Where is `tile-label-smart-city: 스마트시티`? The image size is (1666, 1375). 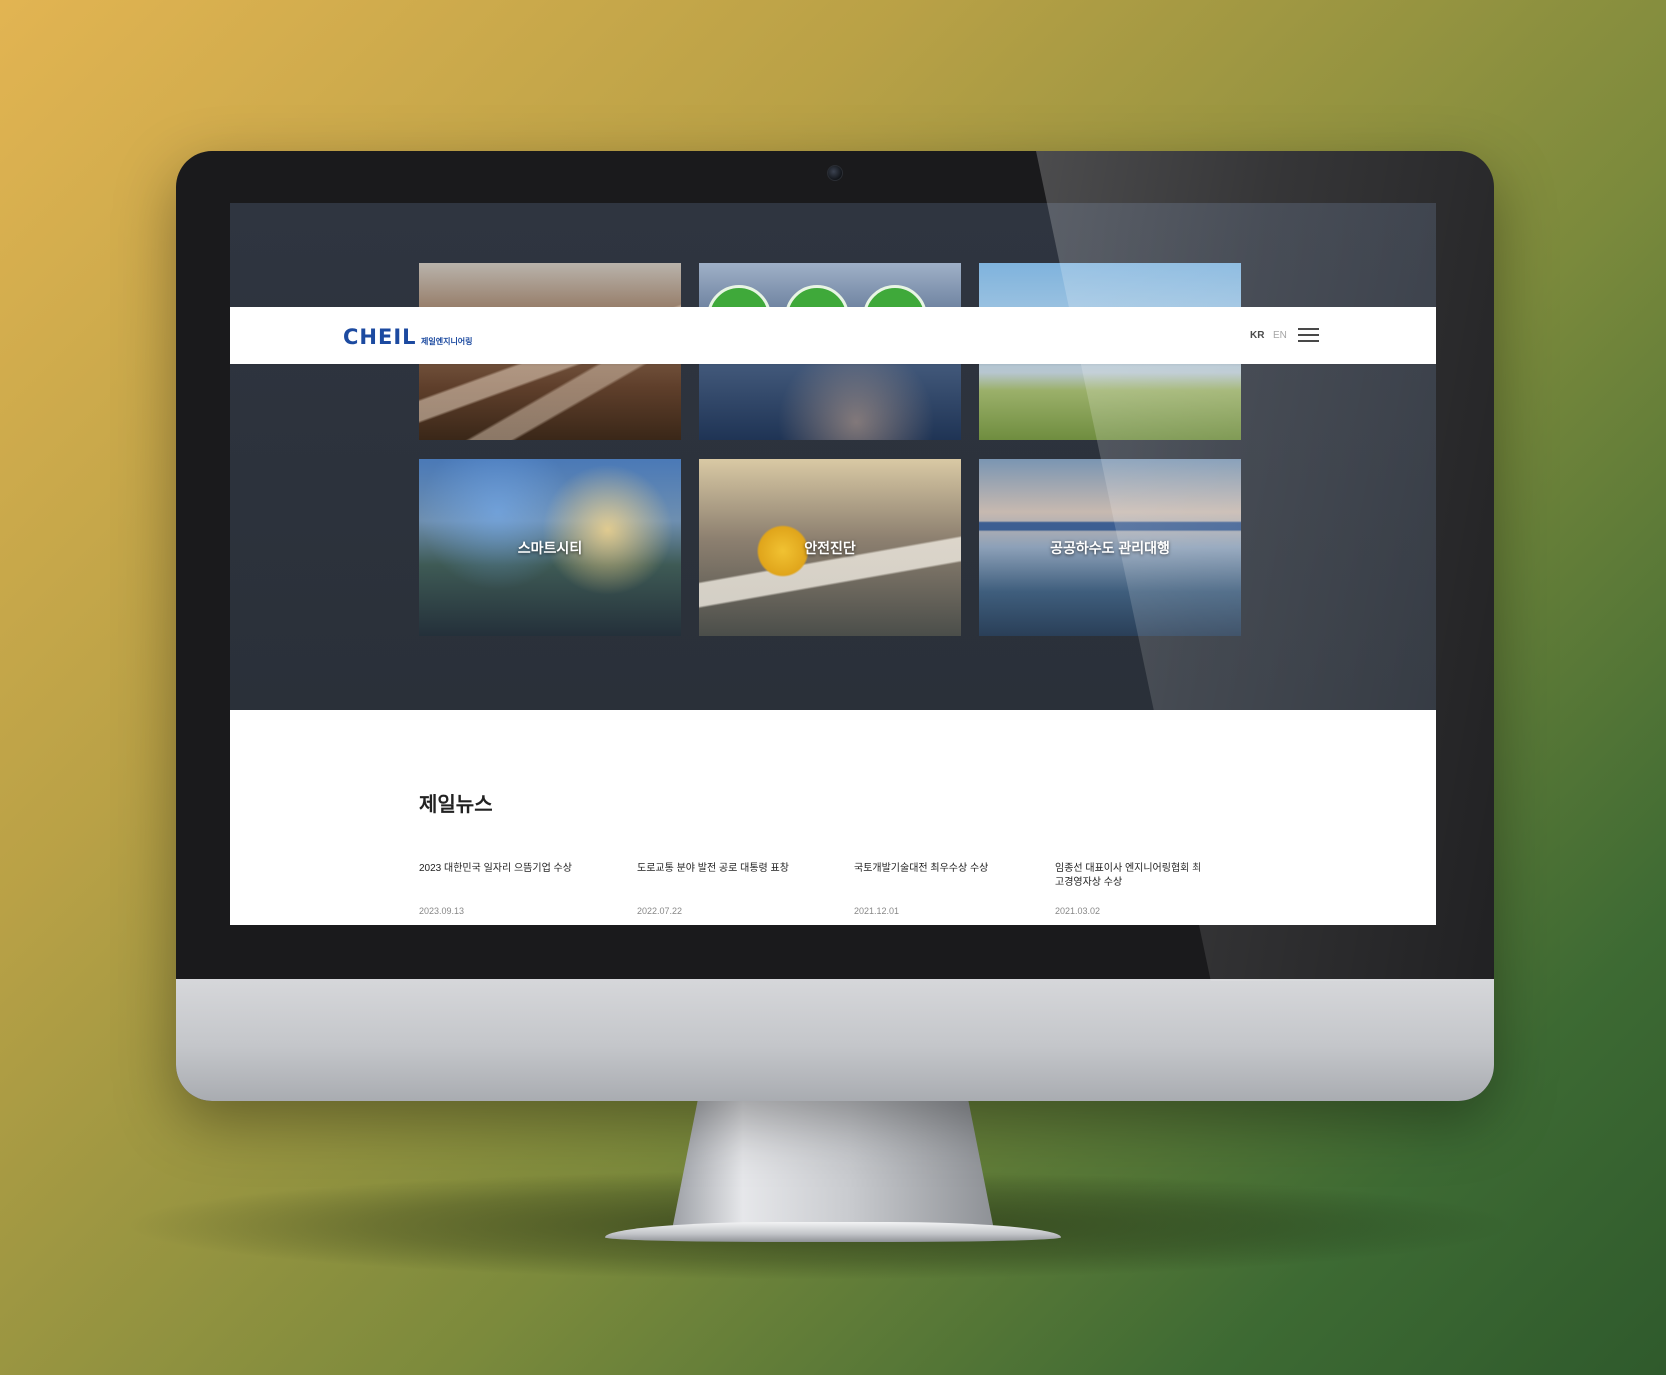 tile-label-smart-city: 스마트시티 is located at coordinates (550, 547).